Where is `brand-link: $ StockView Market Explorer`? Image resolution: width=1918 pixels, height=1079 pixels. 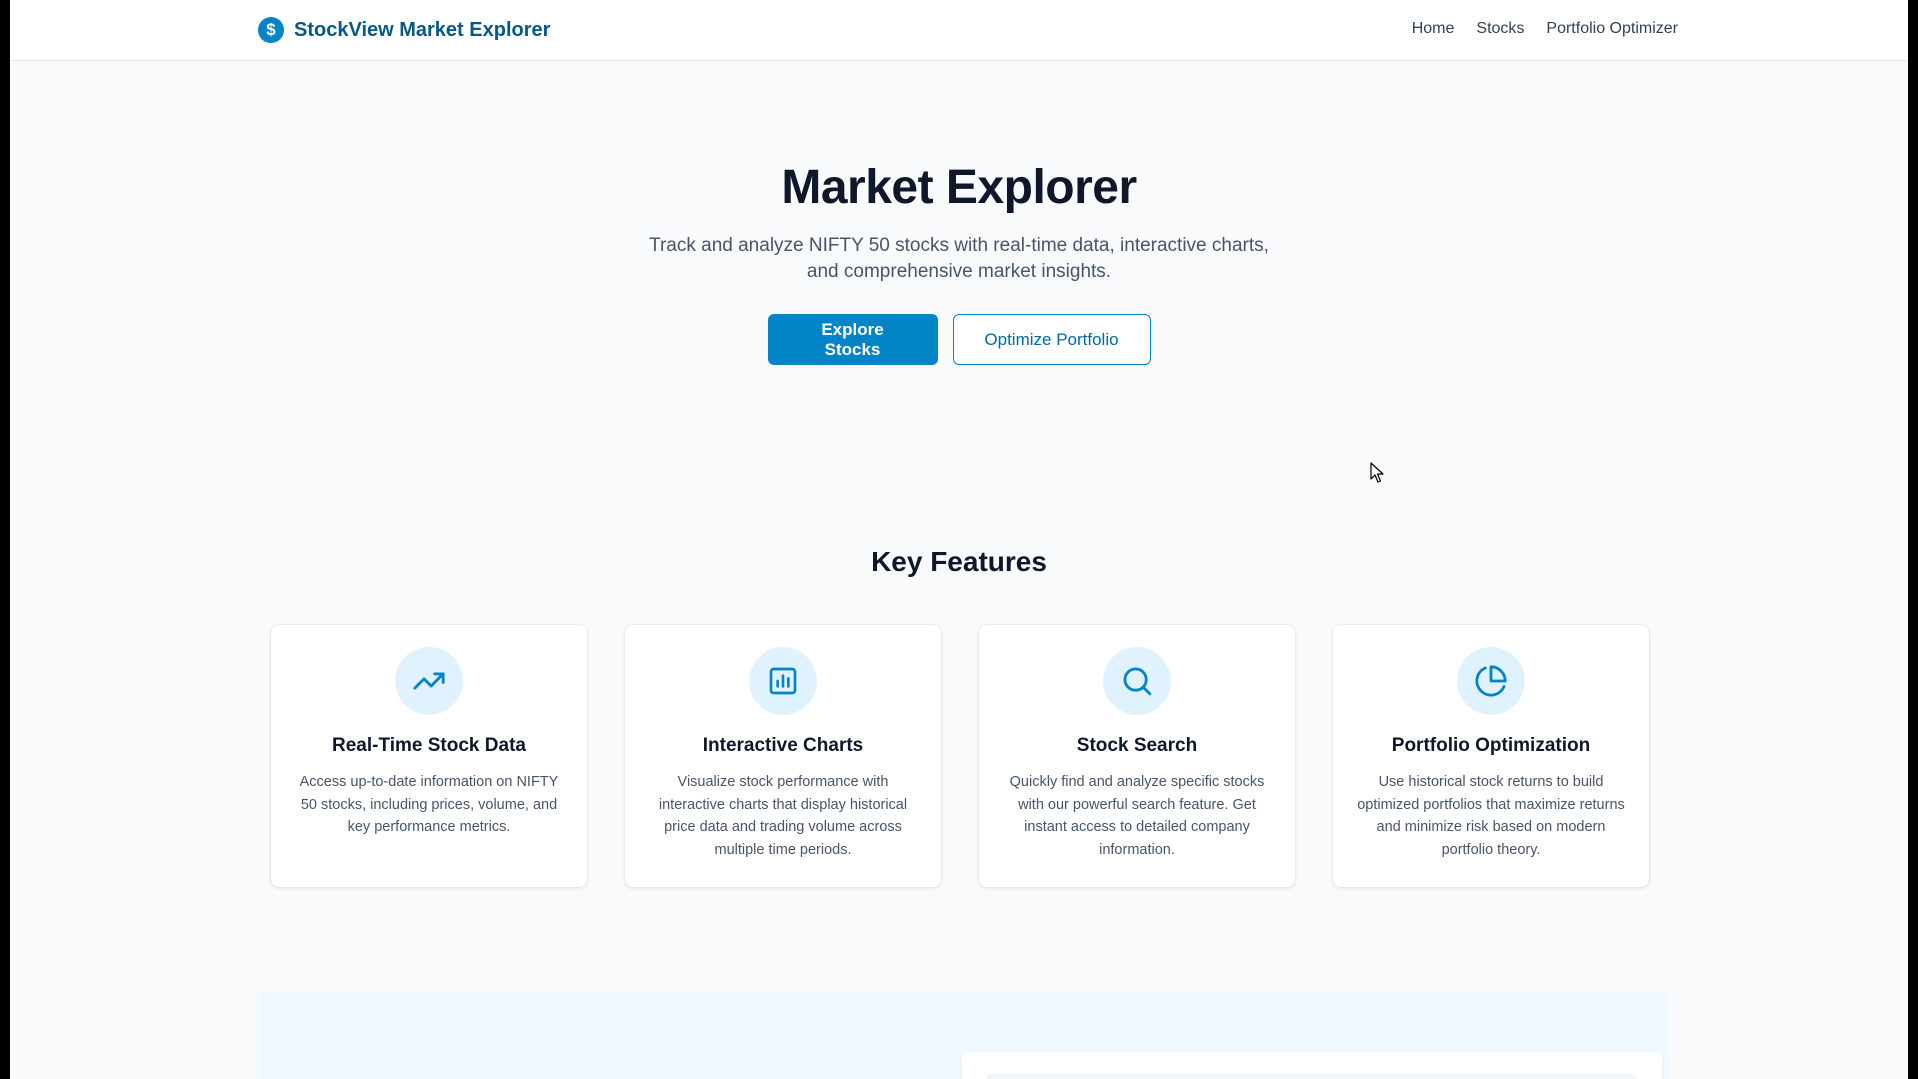 brand-link: $ StockView Market Explorer is located at coordinates (404, 30).